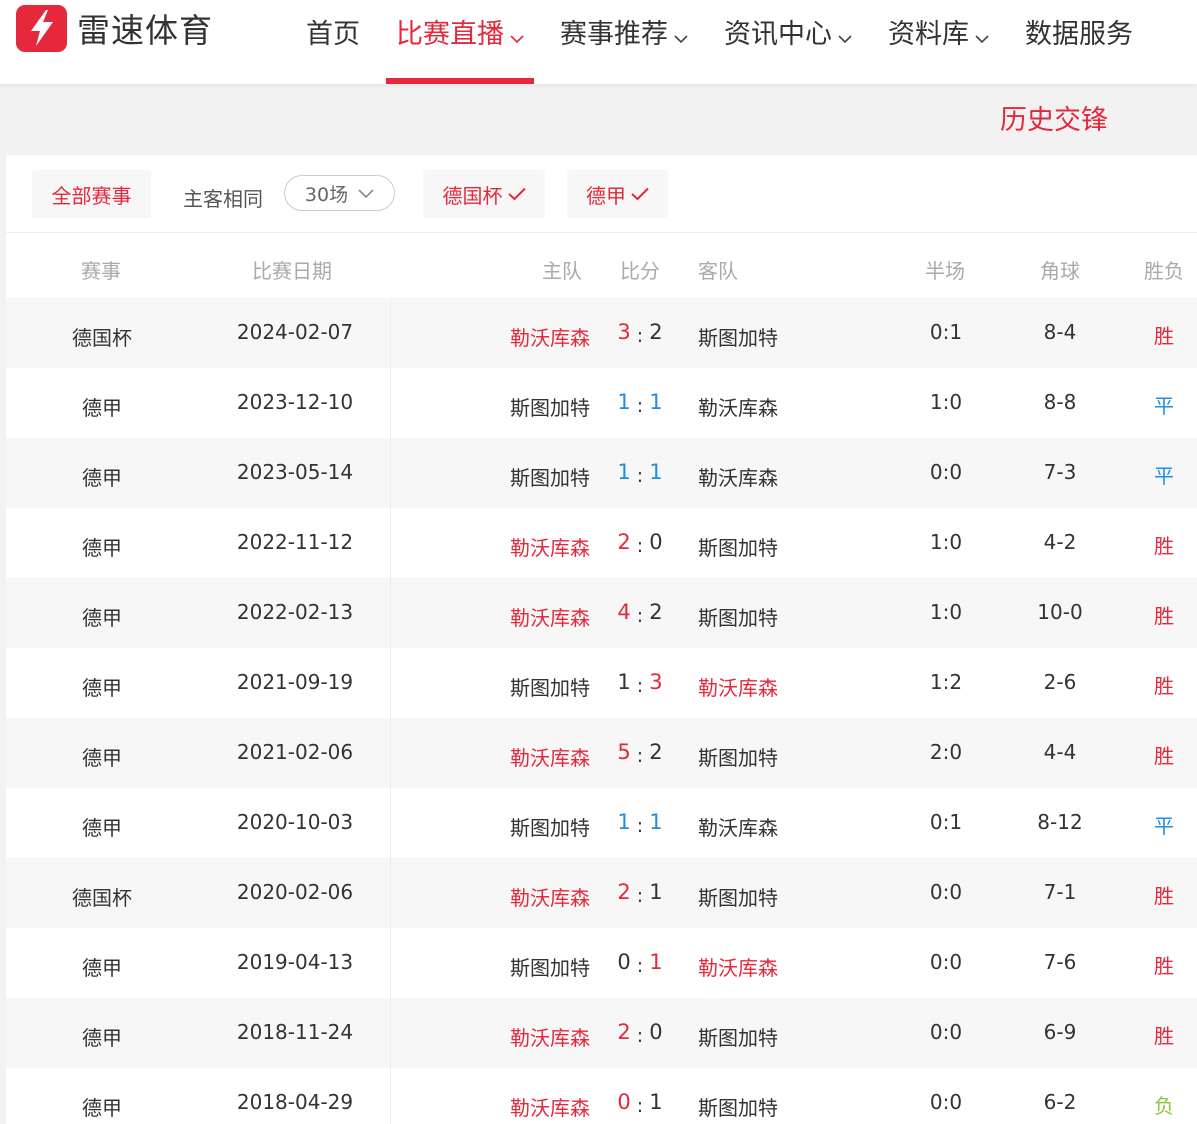 This screenshot has height=1124, width=1197. I want to click on filter-cup-button: 德国杯, so click(484, 194).